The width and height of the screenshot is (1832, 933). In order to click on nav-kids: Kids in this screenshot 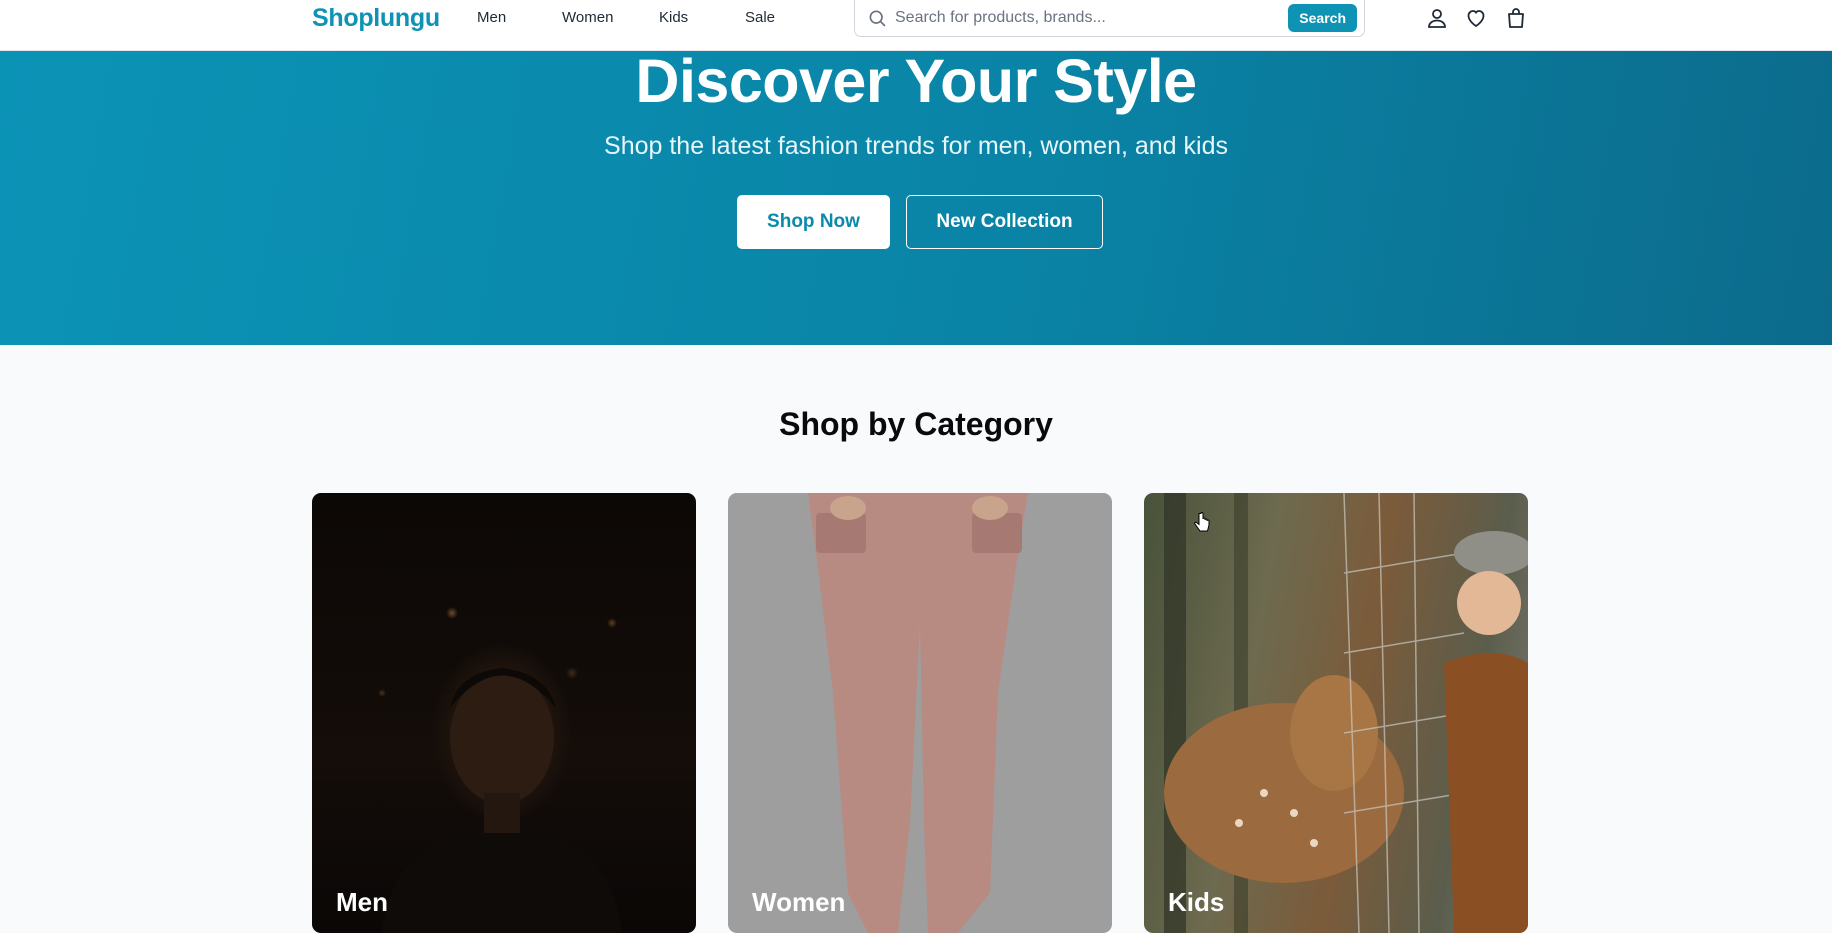, I will do `click(702, 17)`.